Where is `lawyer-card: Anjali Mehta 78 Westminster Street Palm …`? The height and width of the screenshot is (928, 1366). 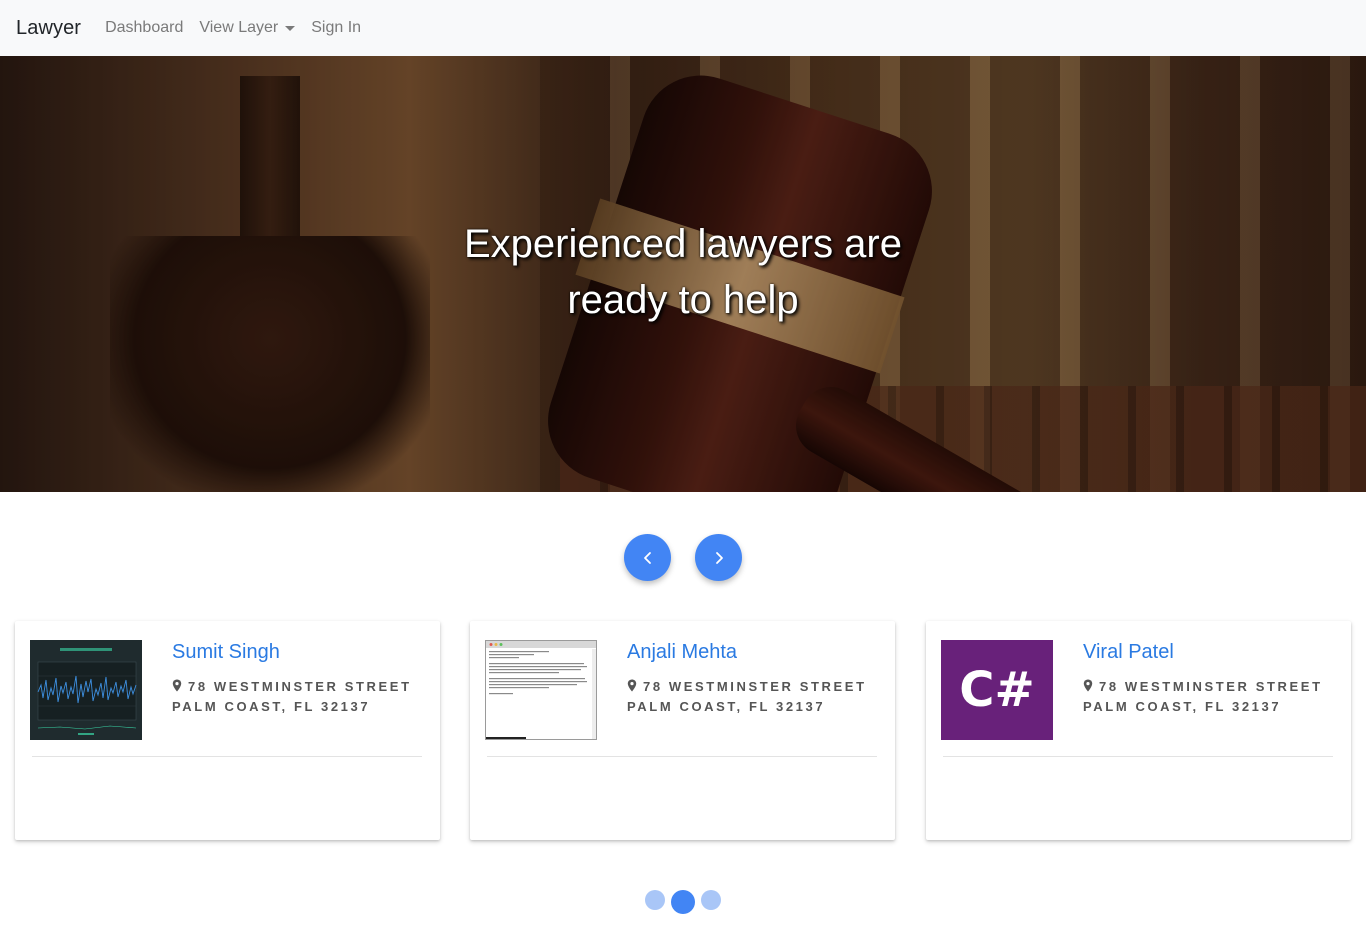 lawyer-card: Anjali Mehta 78 Westminster Street Palm … is located at coordinates (682, 730).